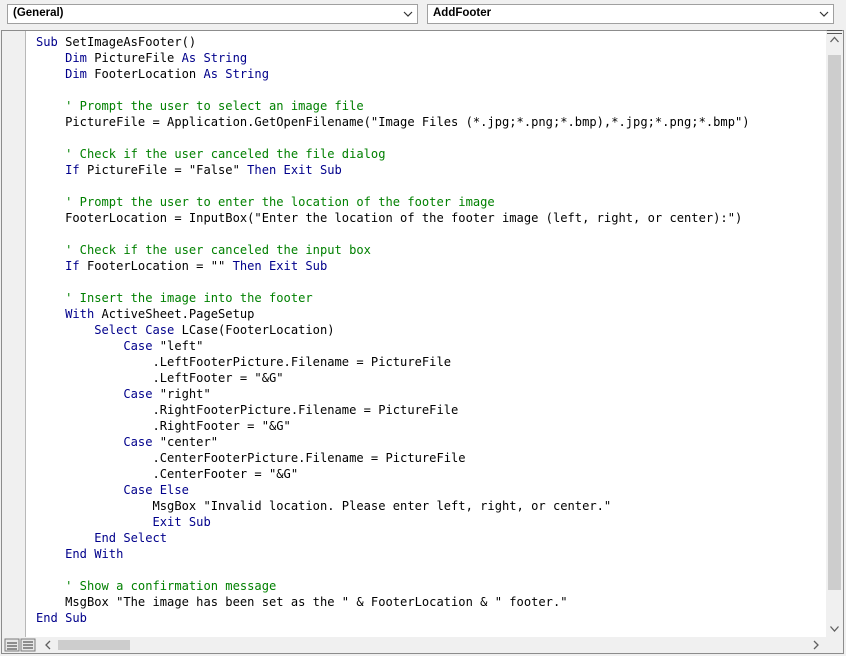 The height and width of the screenshot is (656, 846). What do you see at coordinates (21, 645) in the screenshot?
I see `procedure-view-icon` at bounding box center [21, 645].